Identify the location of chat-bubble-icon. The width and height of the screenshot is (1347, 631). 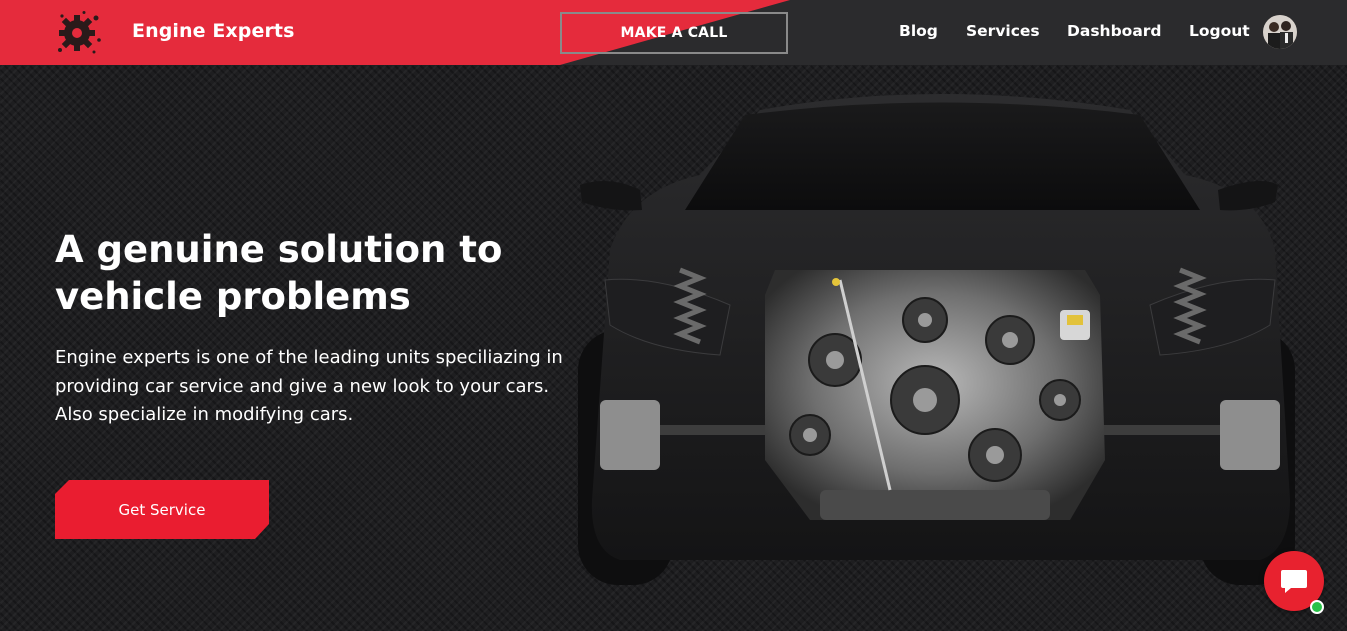
(1294, 581).